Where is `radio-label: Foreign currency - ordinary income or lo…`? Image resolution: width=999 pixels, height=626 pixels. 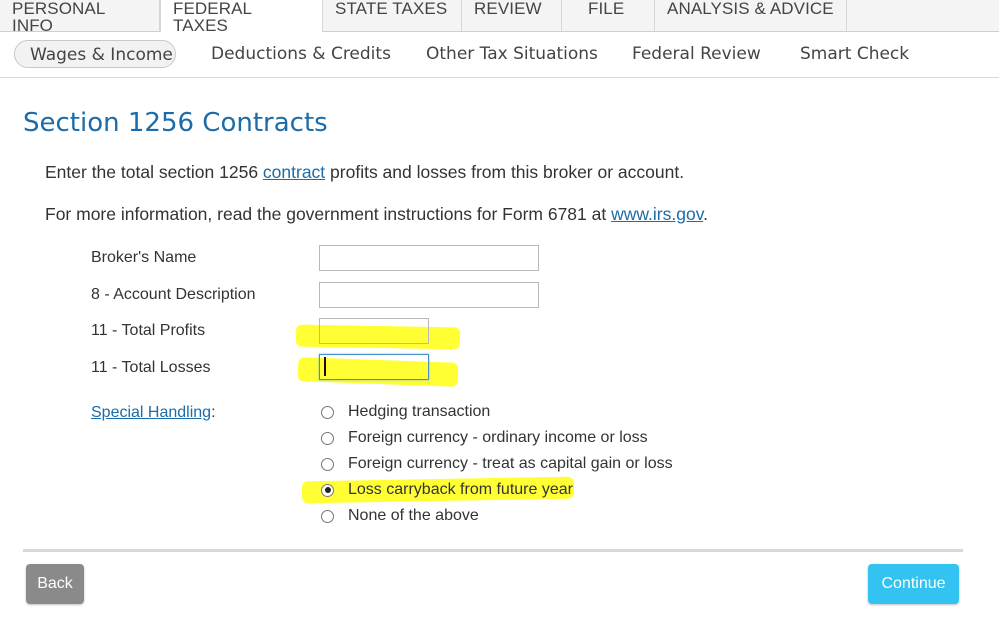
radio-label: Foreign currency - ordinary income or lo… is located at coordinates (498, 437).